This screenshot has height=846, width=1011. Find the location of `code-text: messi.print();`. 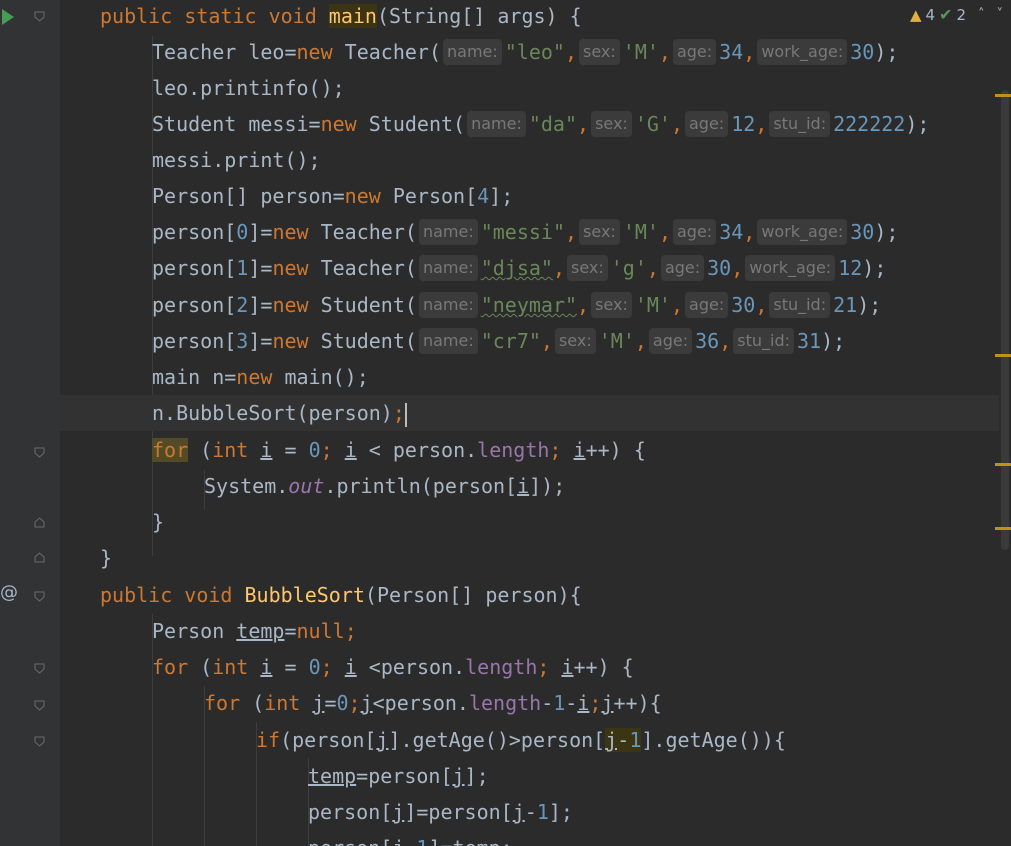

code-text: messi.print(); is located at coordinates (236, 160).